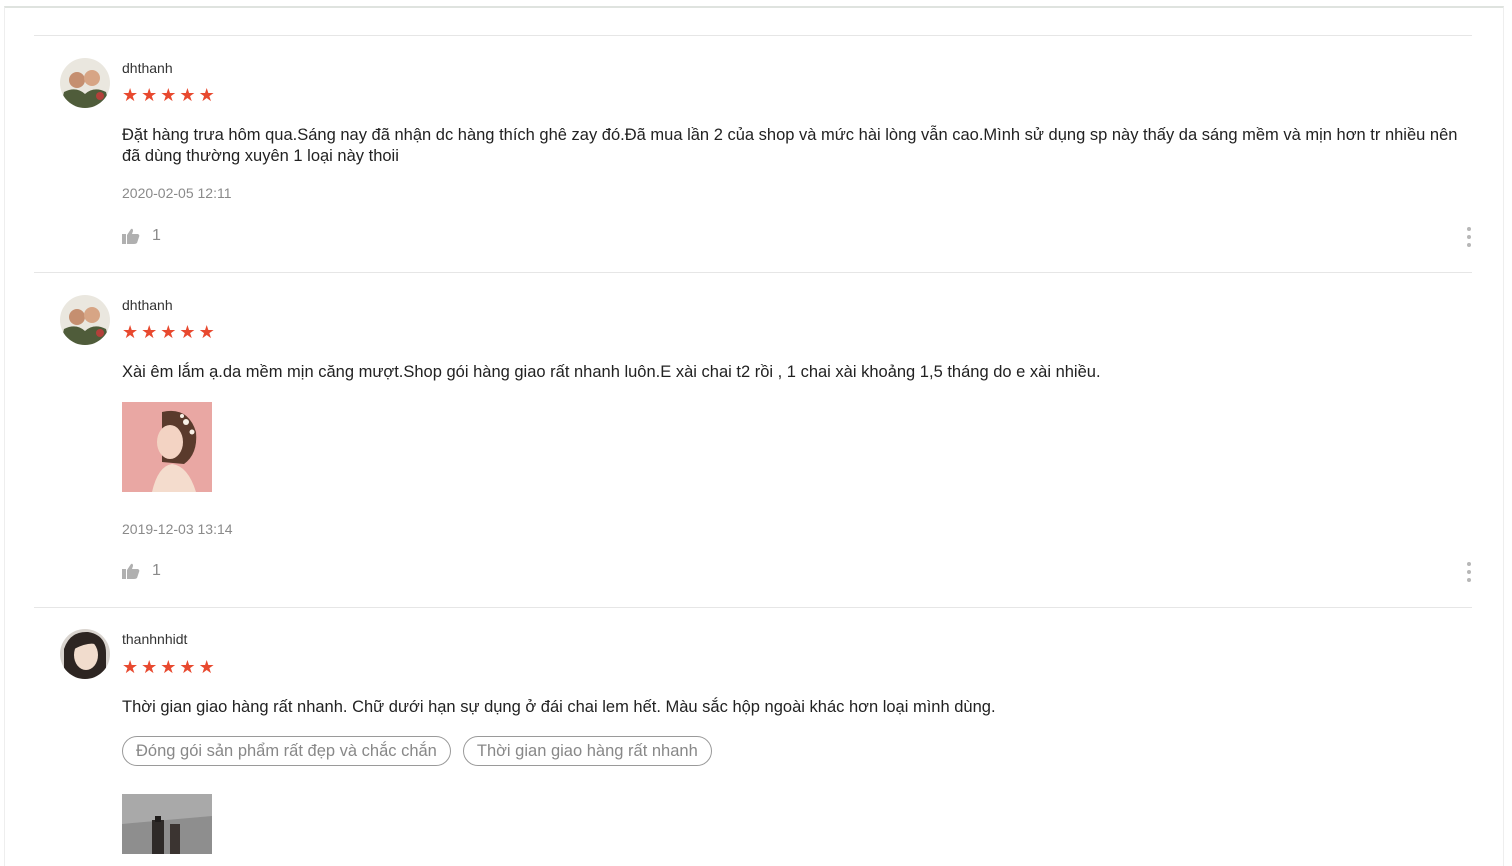 This screenshot has height=866, width=1512. Describe the element at coordinates (154, 639) in the screenshot. I see `username: thanhnhidt` at that location.